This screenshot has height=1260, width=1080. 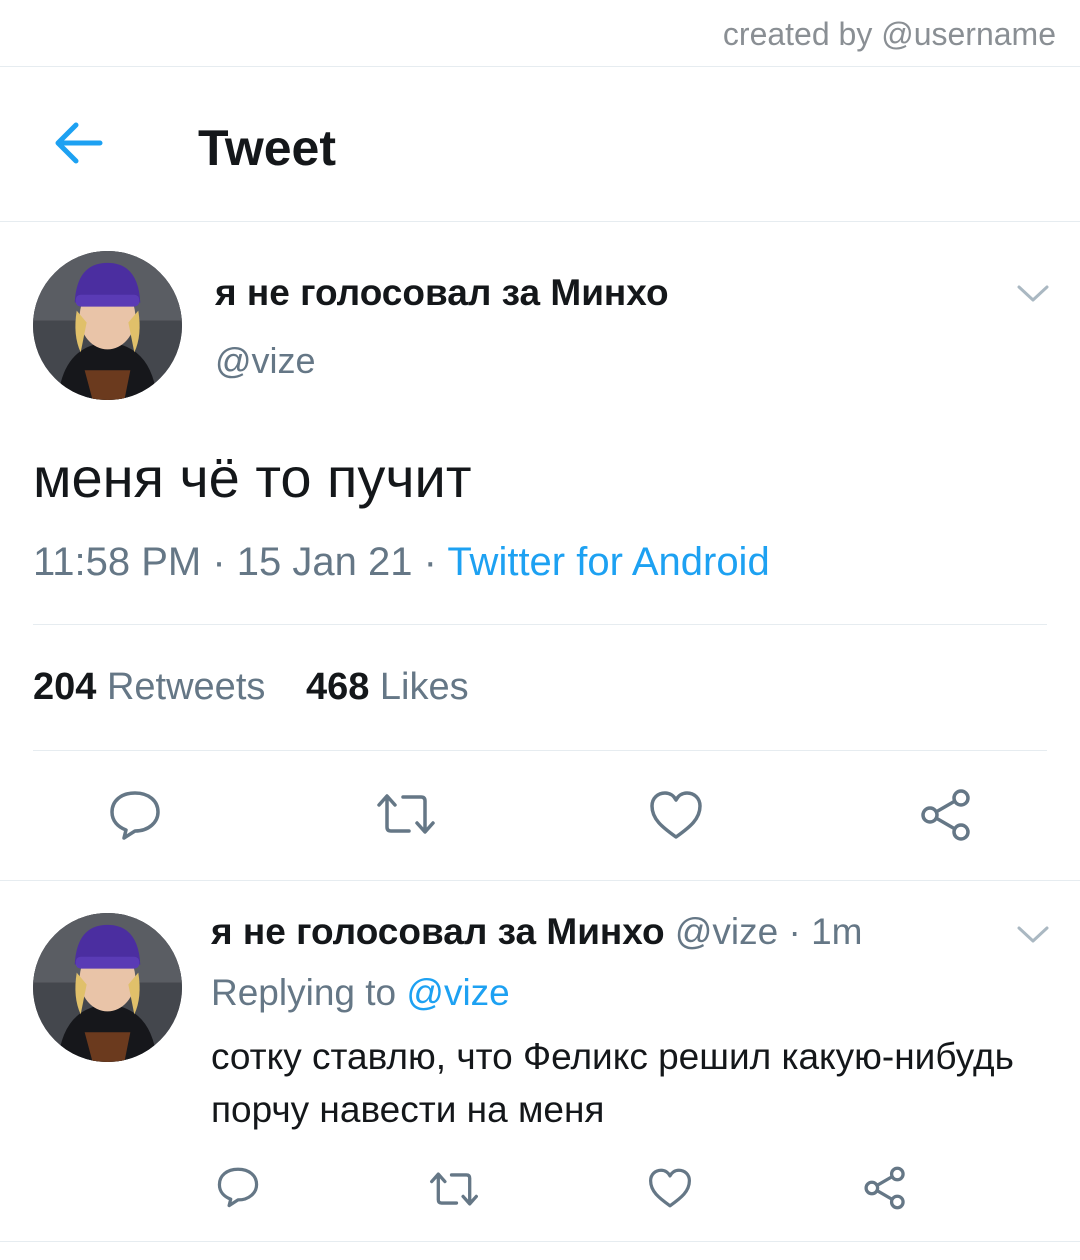 I want to click on tweet-time: 11:58 PM, so click(x=117, y=562).